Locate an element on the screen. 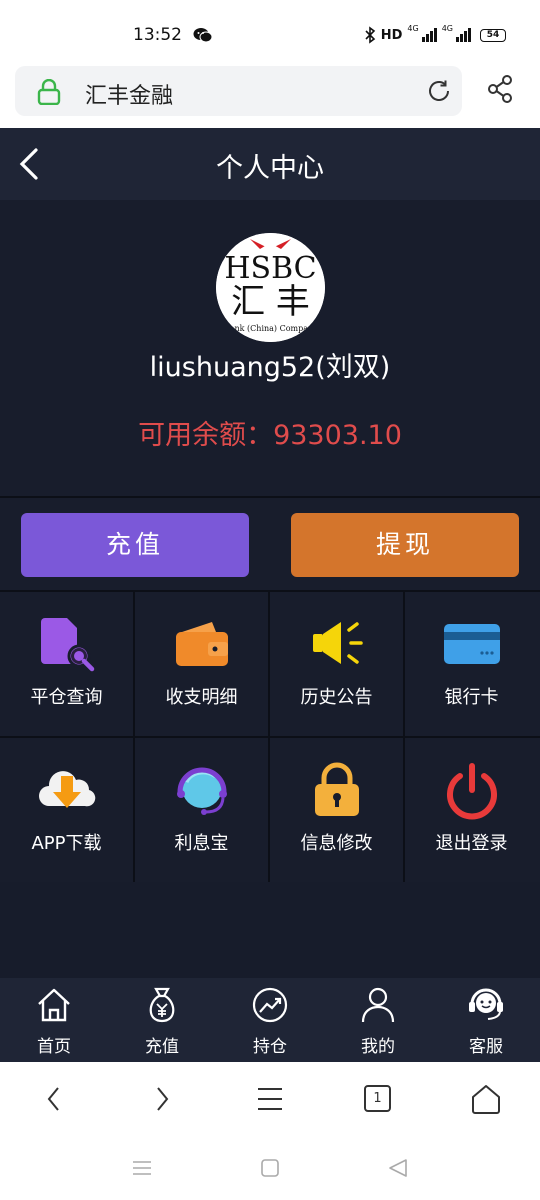 The width and height of the screenshot is (540, 1200). tab-label: 客服 is located at coordinates (486, 1047).